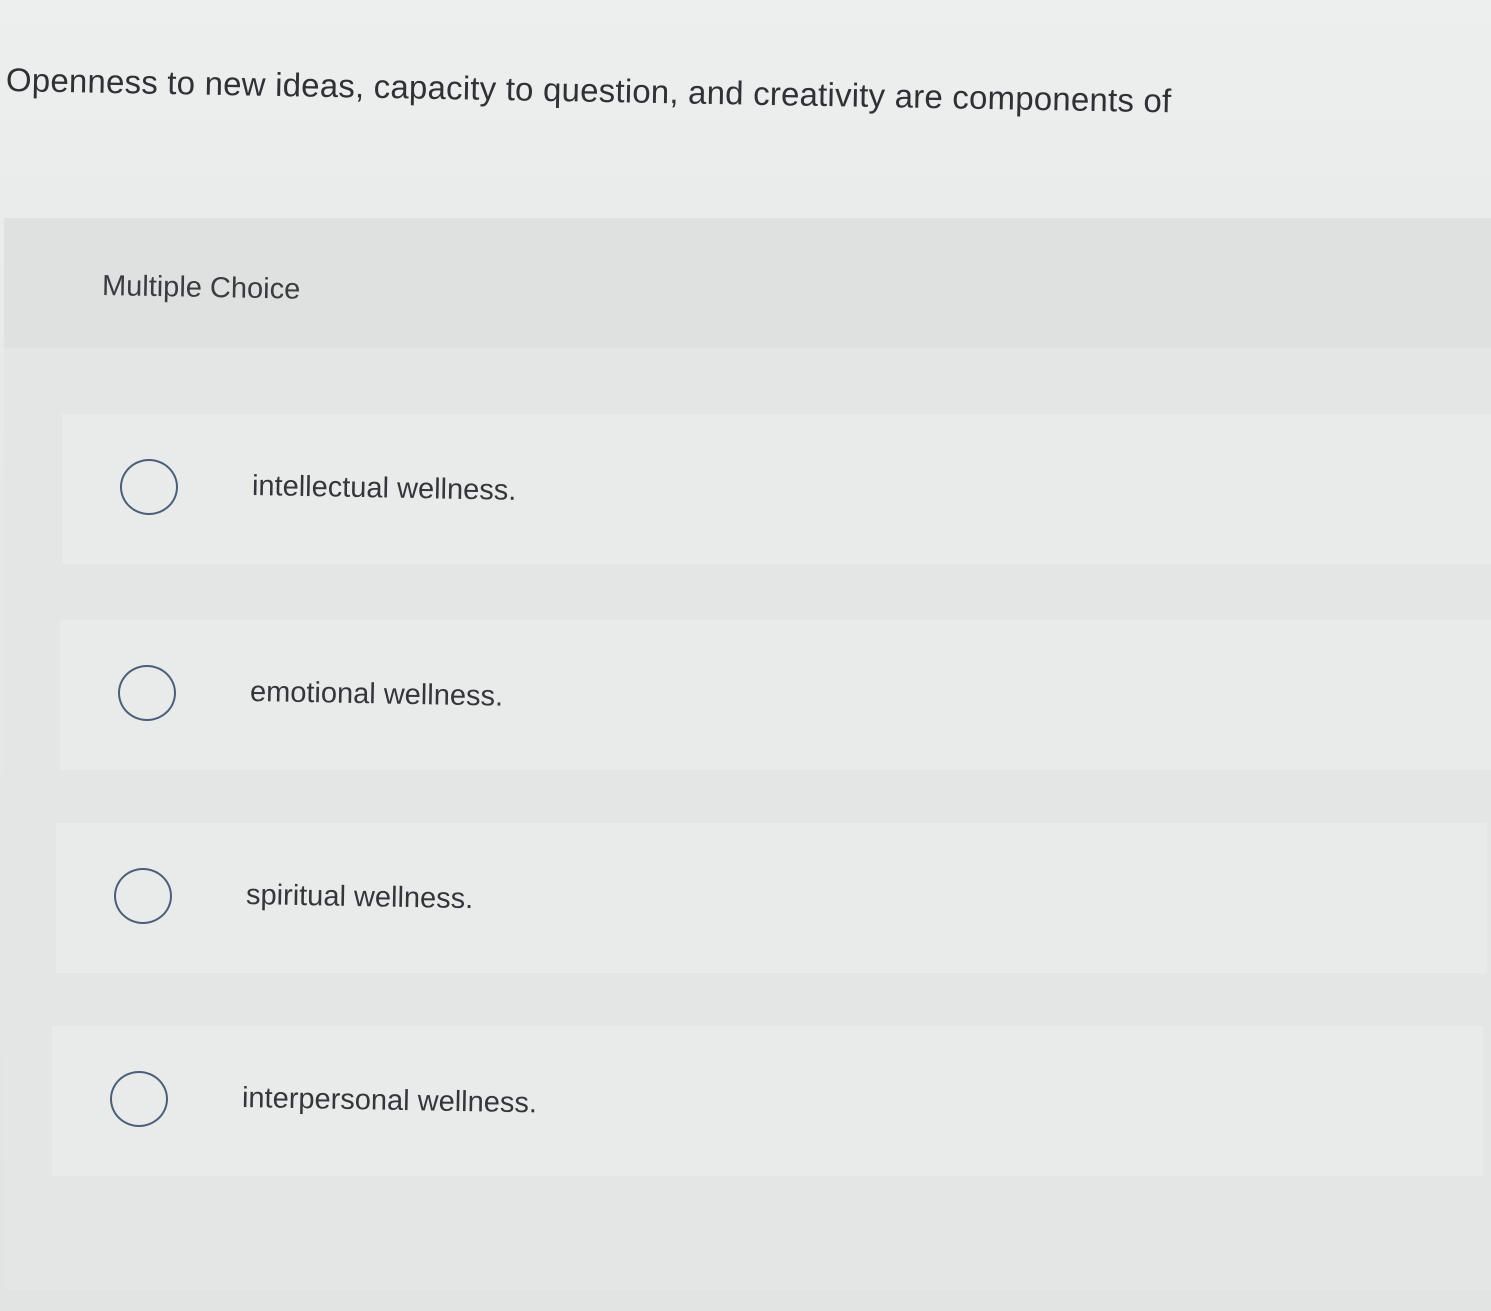 This screenshot has height=1311, width=1491. Describe the element at coordinates (201, 288) in the screenshot. I see `question-type-label: Multiple Choice` at that location.